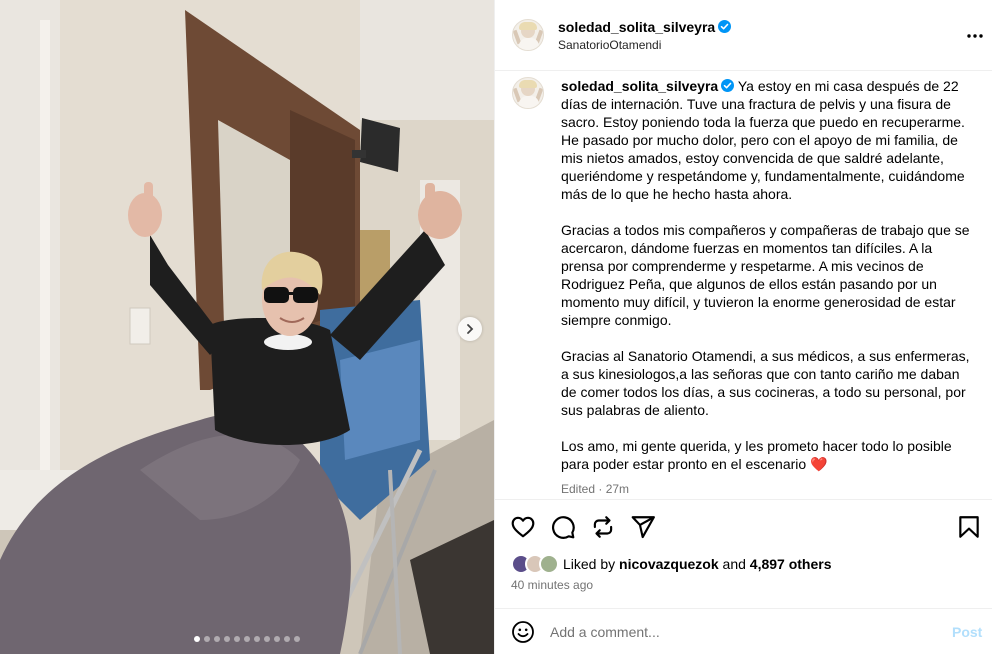 The image size is (992, 654). What do you see at coordinates (563, 527) in the screenshot?
I see `comment-icon` at bounding box center [563, 527].